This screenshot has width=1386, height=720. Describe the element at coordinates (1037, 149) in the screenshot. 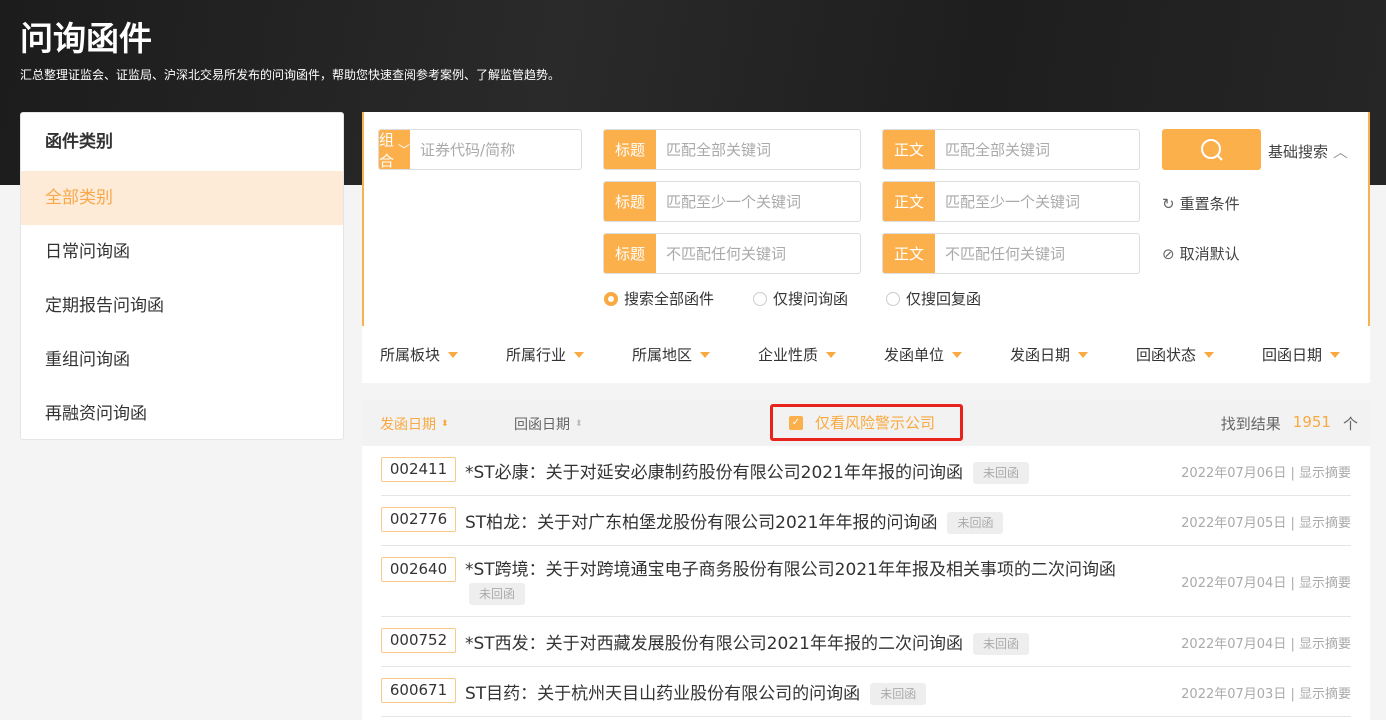

I see `body-all-input` at that location.